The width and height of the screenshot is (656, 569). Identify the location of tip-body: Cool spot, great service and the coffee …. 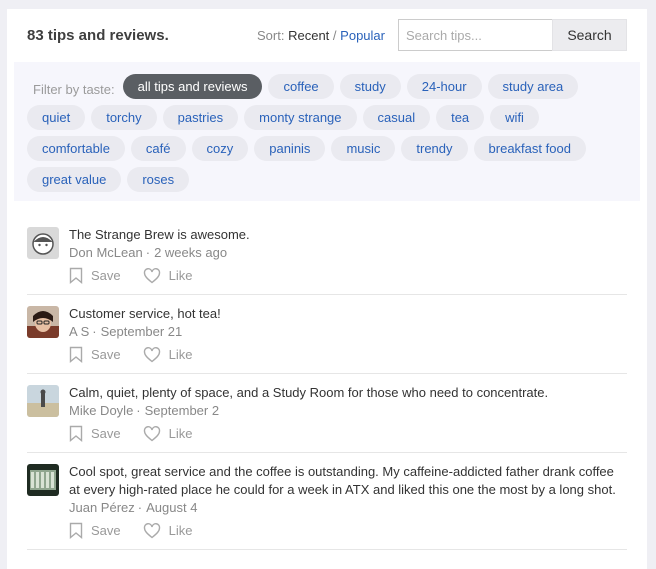
(348, 501).